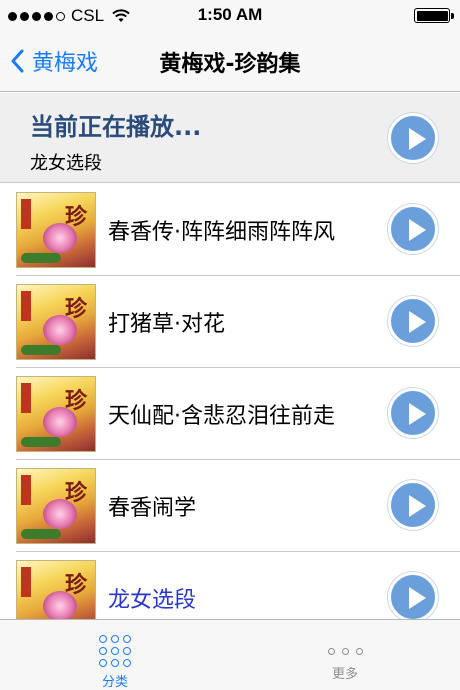 The height and width of the screenshot is (690, 460). What do you see at coordinates (344, 674) in the screenshot?
I see `tab-more-label: 更多` at bounding box center [344, 674].